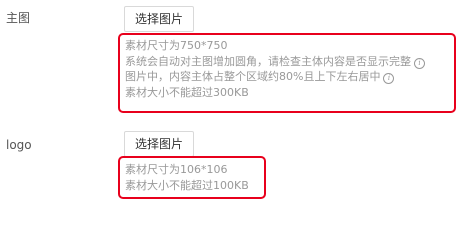 The width and height of the screenshot is (462, 240). Describe the element at coordinates (275, 77) in the screenshot. I see `hint-subject-centered: 图片中，内容主体占整个区域约80%且上下左右居中 i` at that location.